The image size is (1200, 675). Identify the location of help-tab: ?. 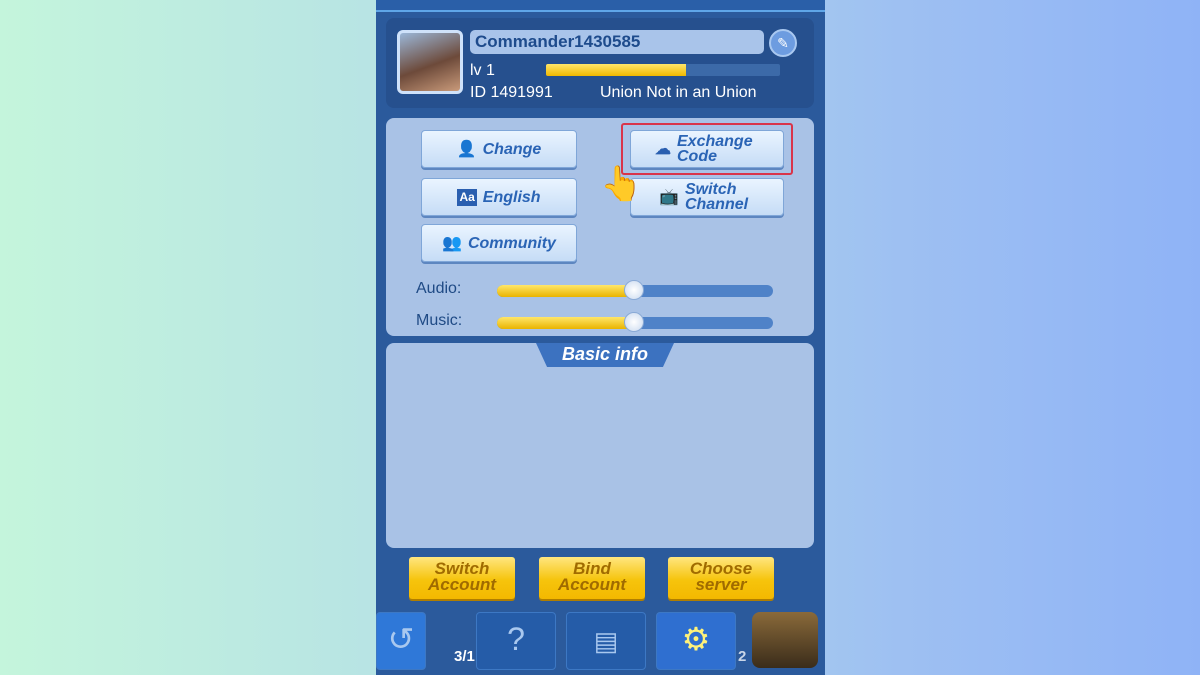
(516, 641).